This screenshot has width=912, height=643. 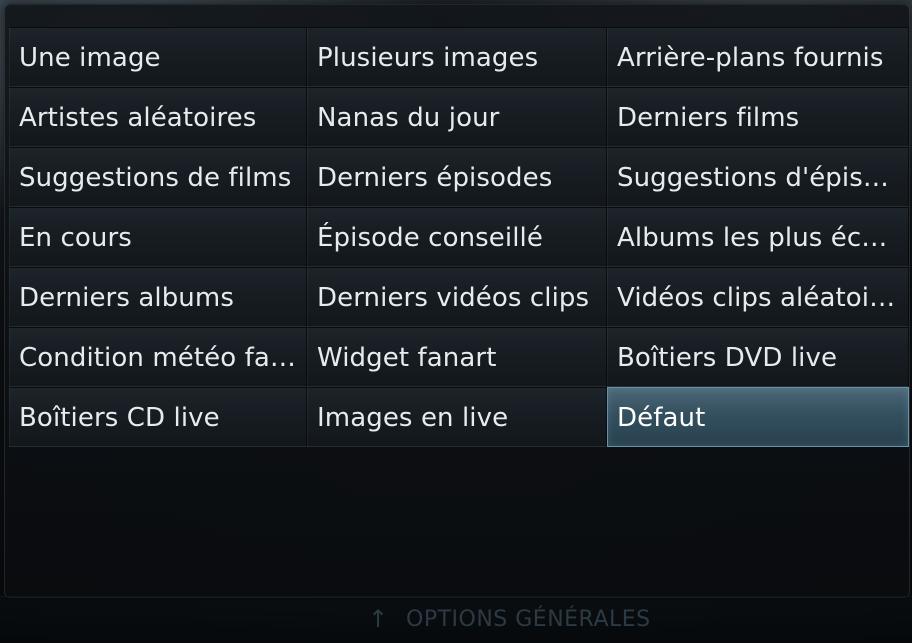 What do you see at coordinates (758, 297) in the screenshot?
I see `option-videos-clips-aleatoires: Vidéos clips aléatoires` at bounding box center [758, 297].